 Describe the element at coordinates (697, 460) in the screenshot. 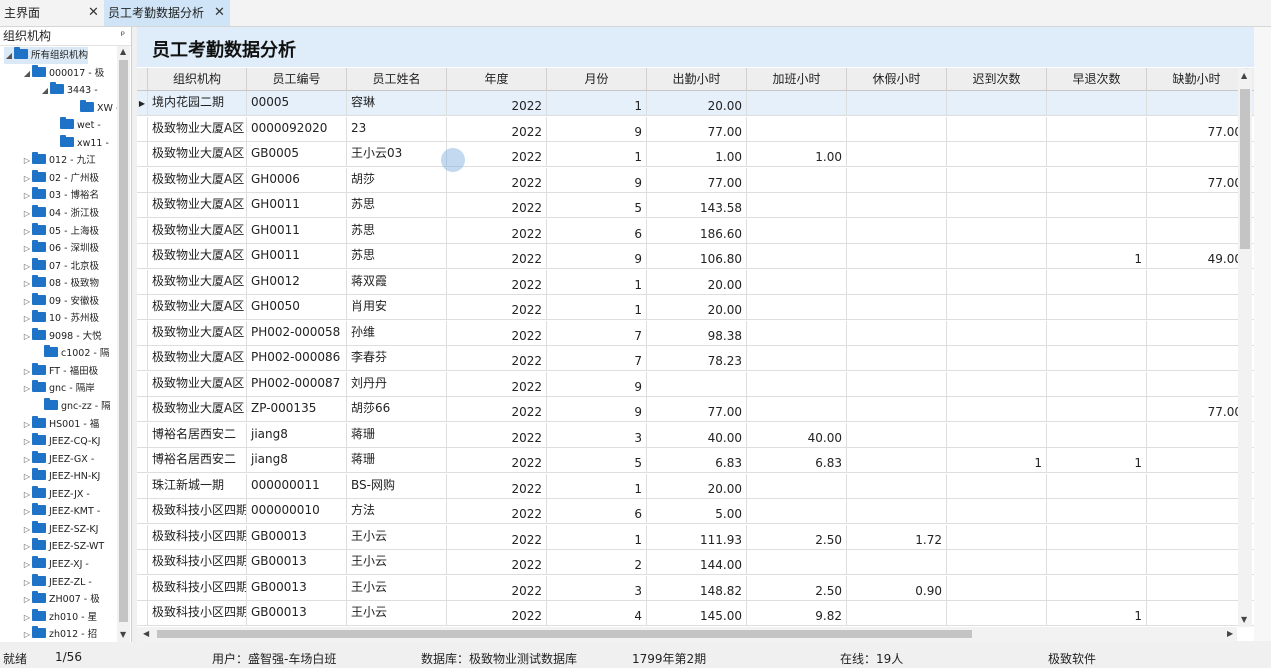

I see `table-cell: 6.83` at that location.